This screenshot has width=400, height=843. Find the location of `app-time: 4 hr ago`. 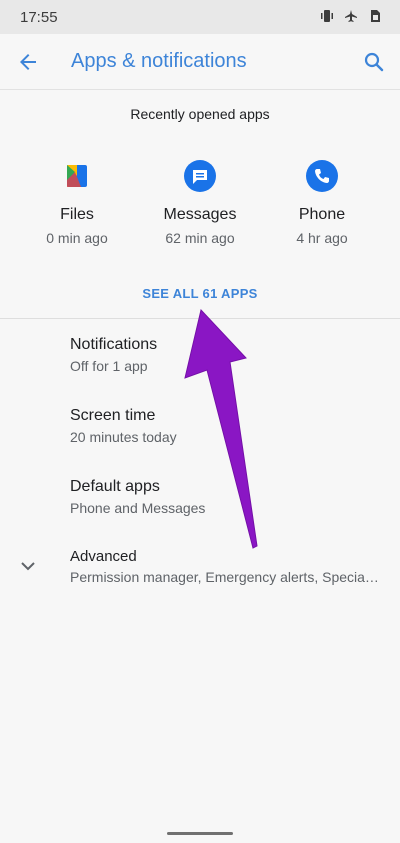

app-time: 4 hr ago is located at coordinates (322, 238).